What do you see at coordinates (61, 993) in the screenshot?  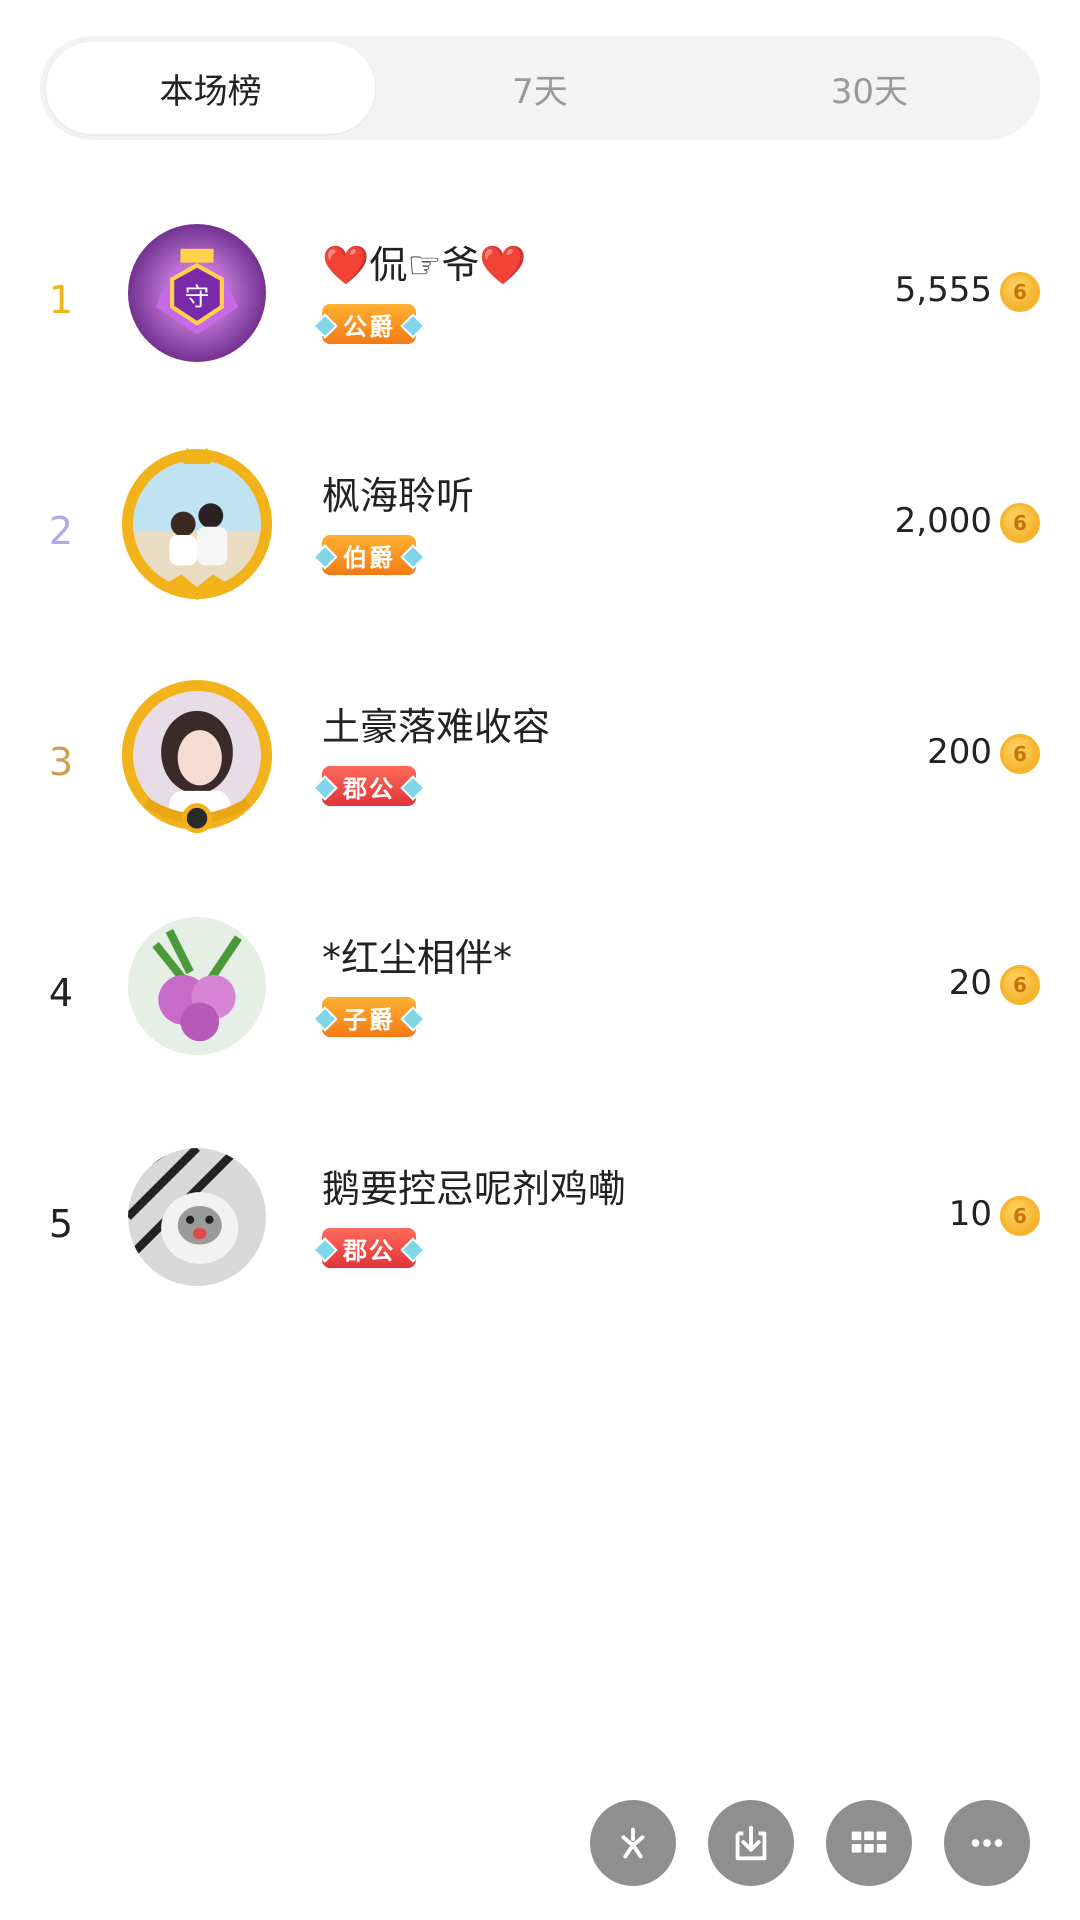 I see `rank-number: 4` at bounding box center [61, 993].